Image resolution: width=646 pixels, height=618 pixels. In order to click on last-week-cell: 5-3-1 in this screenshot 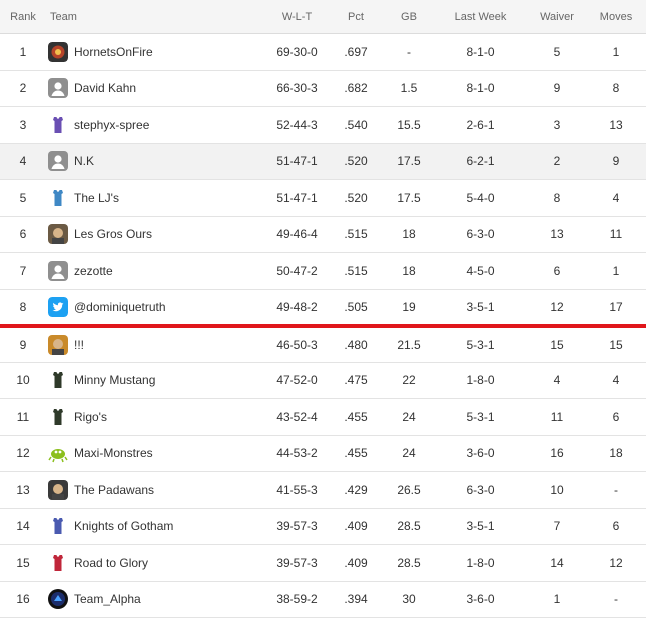, I will do `click(480, 344)`.